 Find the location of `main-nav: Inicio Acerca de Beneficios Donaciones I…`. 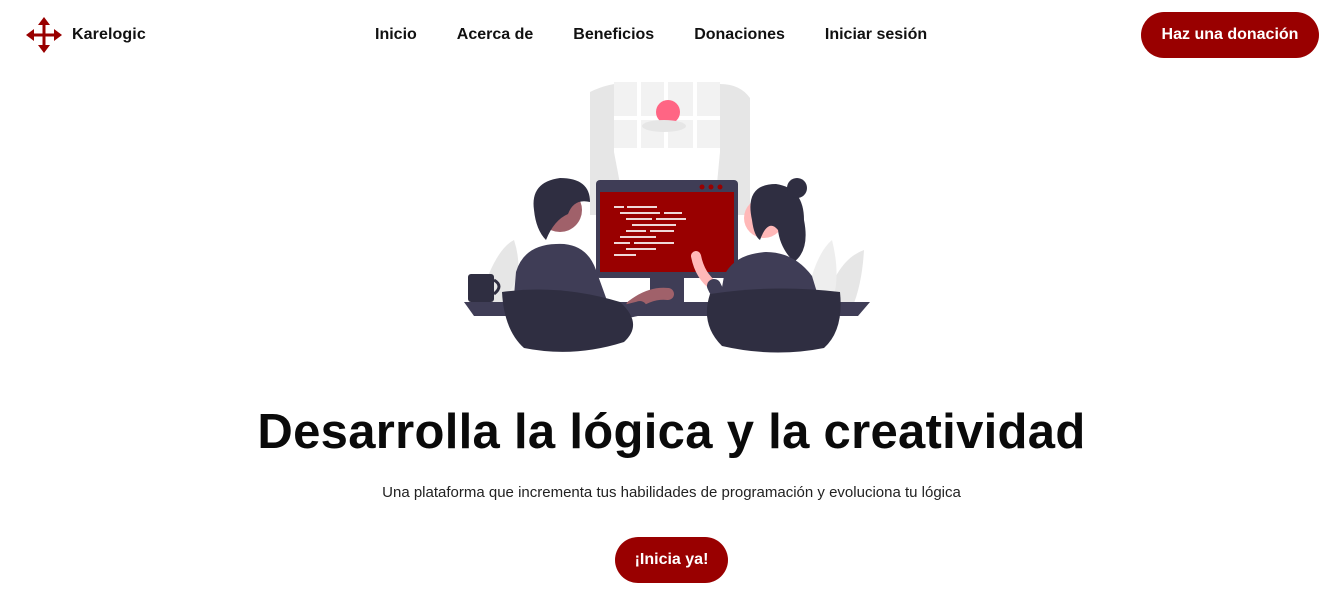

main-nav: Inicio Acerca de Beneficios Donaciones I… is located at coordinates (651, 35).